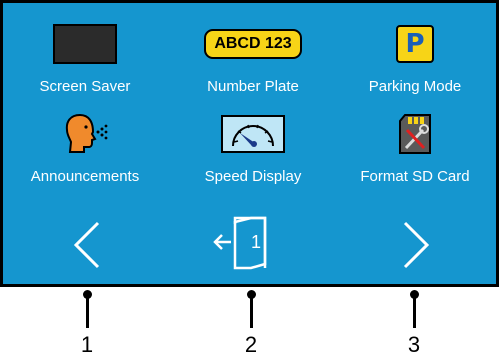 Image resolution: width=499 pixels, height=362 pixels. I want to click on format-sd-card-tile: Format SD Card, so click(415, 148).